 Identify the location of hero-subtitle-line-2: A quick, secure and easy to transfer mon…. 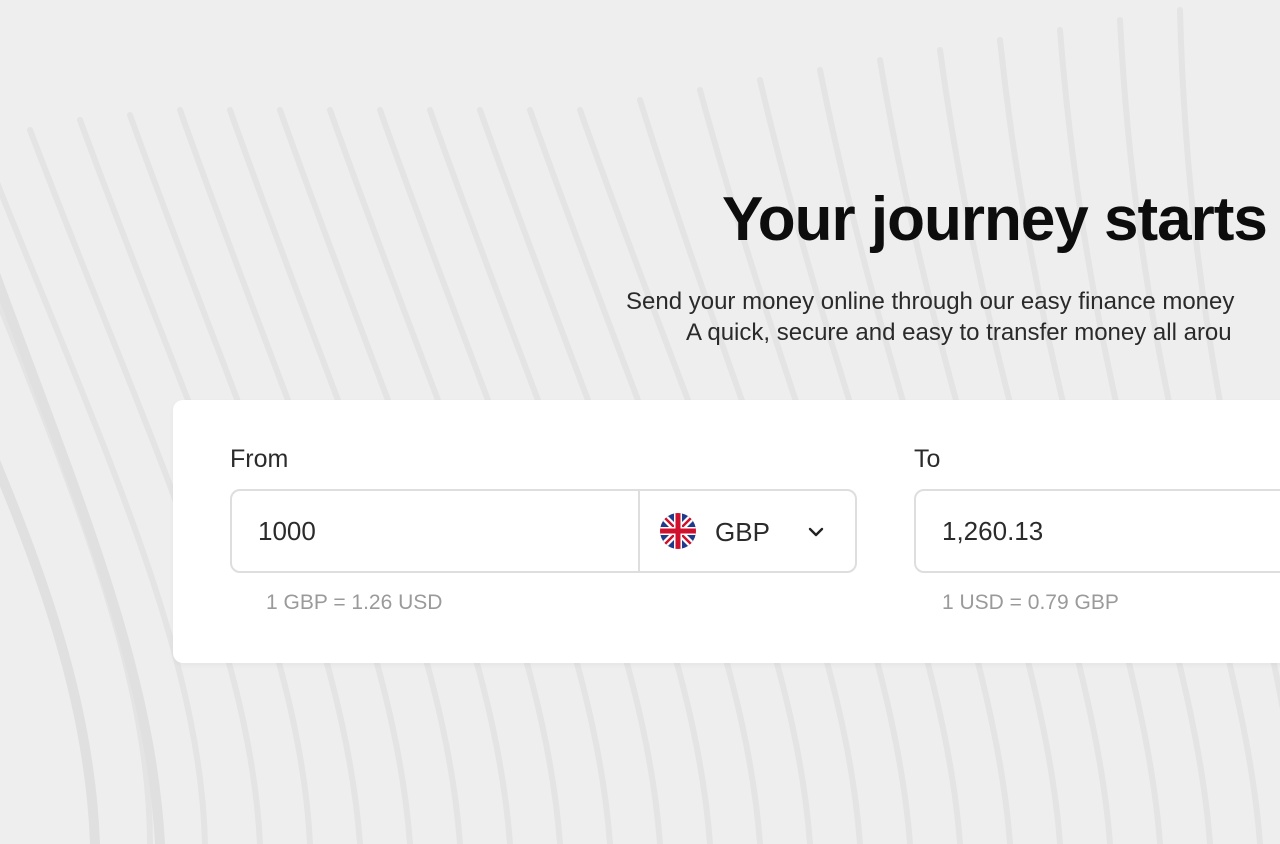
(959, 332).